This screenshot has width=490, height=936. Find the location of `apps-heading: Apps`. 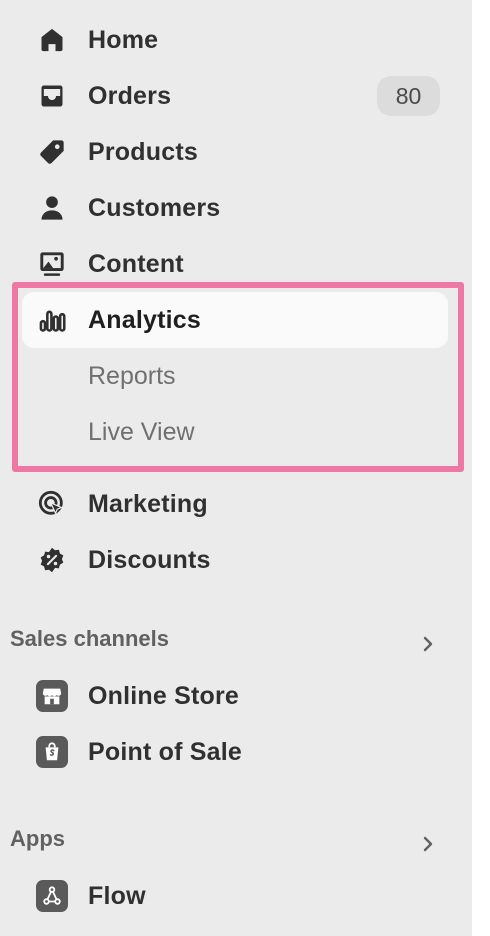

apps-heading: Apps is located at coordinates (37, 838).